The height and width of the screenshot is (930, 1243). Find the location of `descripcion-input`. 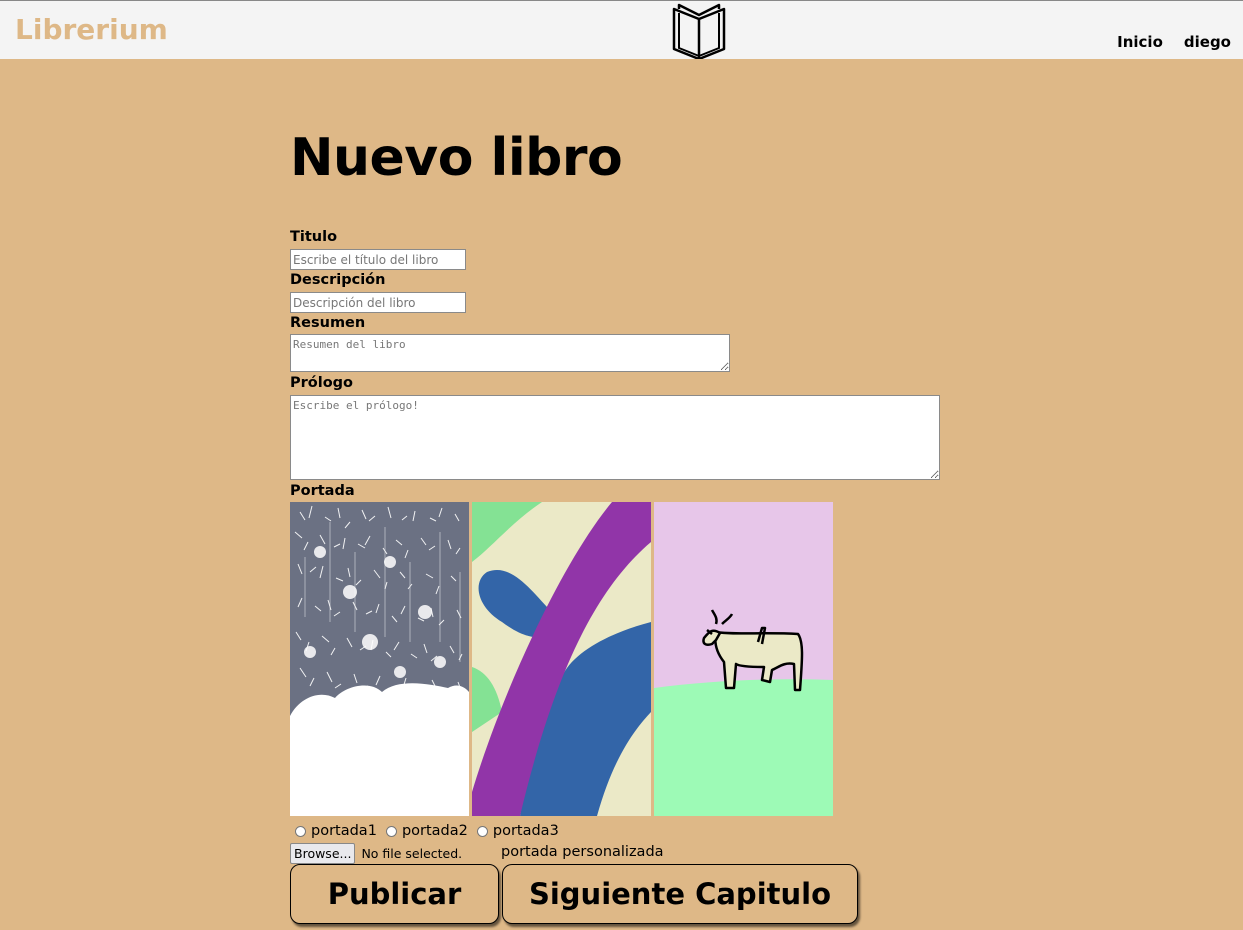

descripcion-input is located at coordinates (378, 302).